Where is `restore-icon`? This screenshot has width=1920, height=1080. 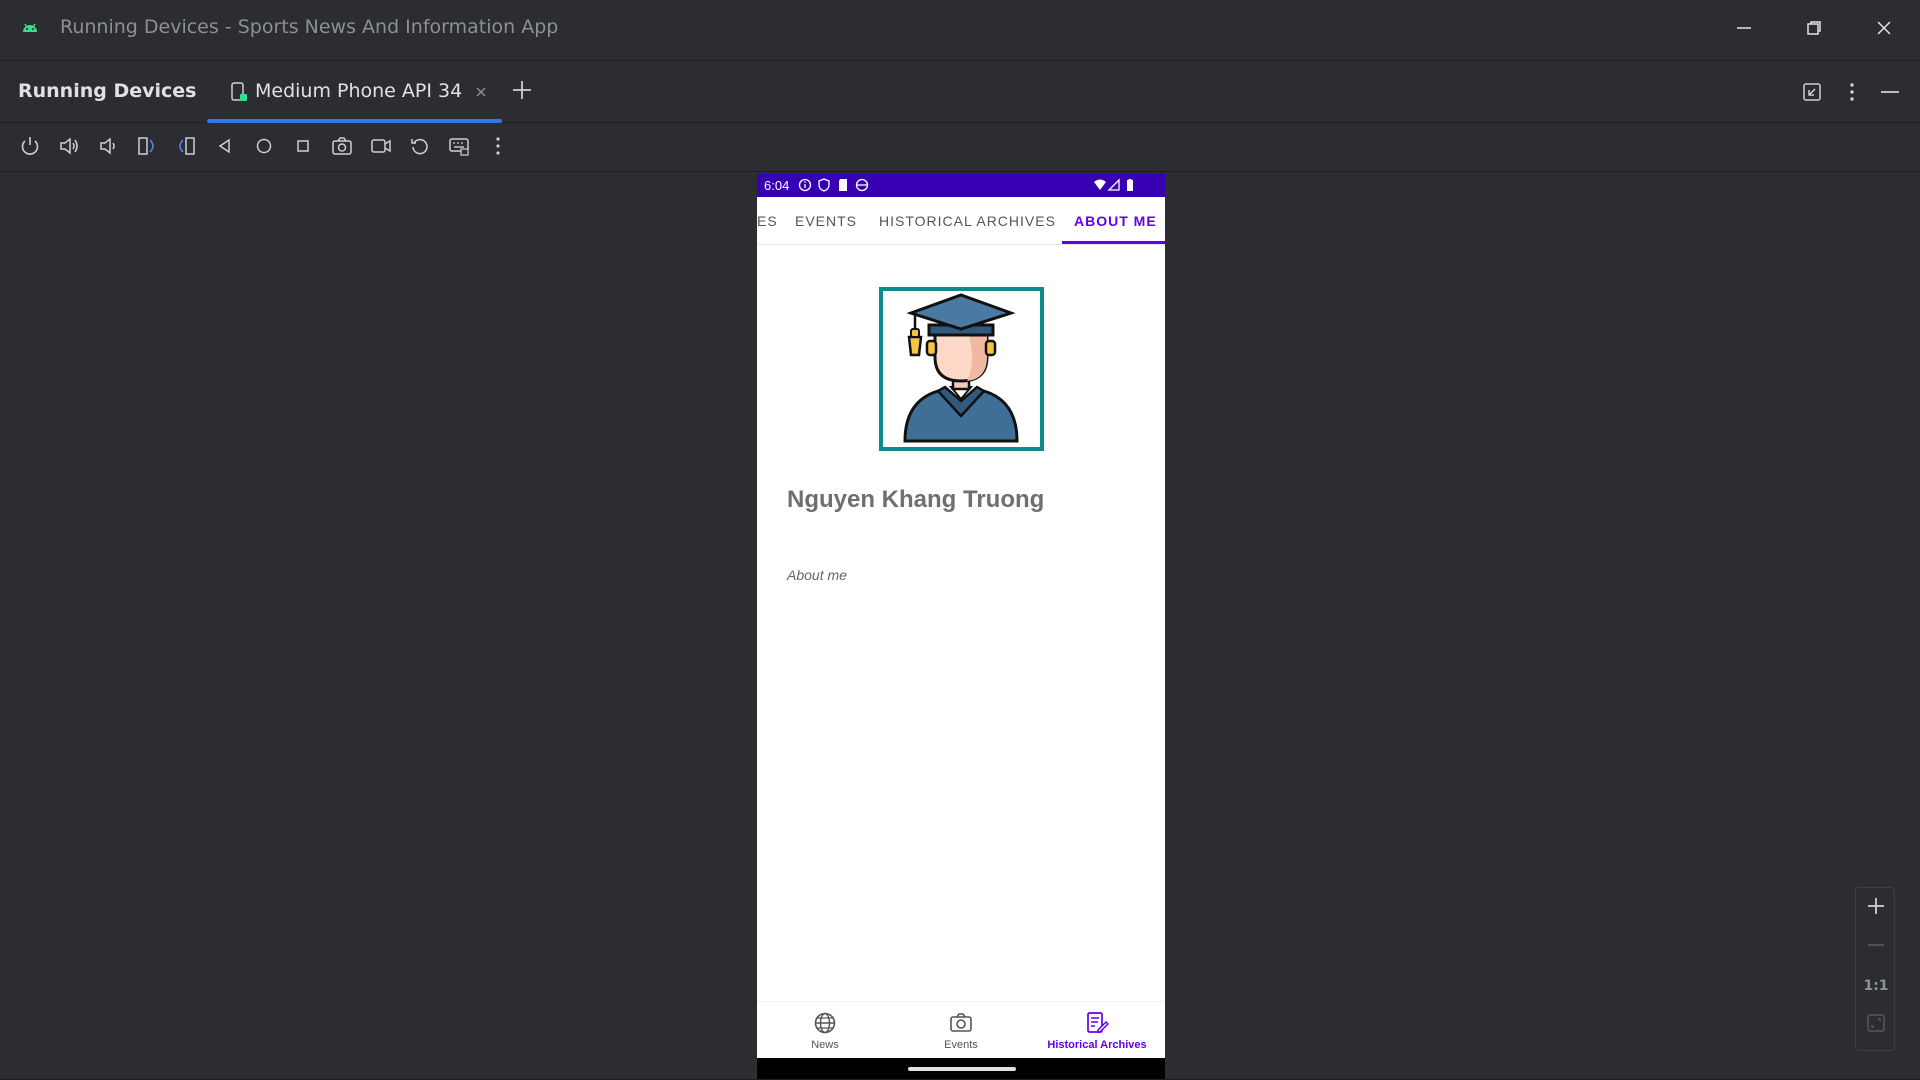
restore-icon is located at coordinates (1814, 30).